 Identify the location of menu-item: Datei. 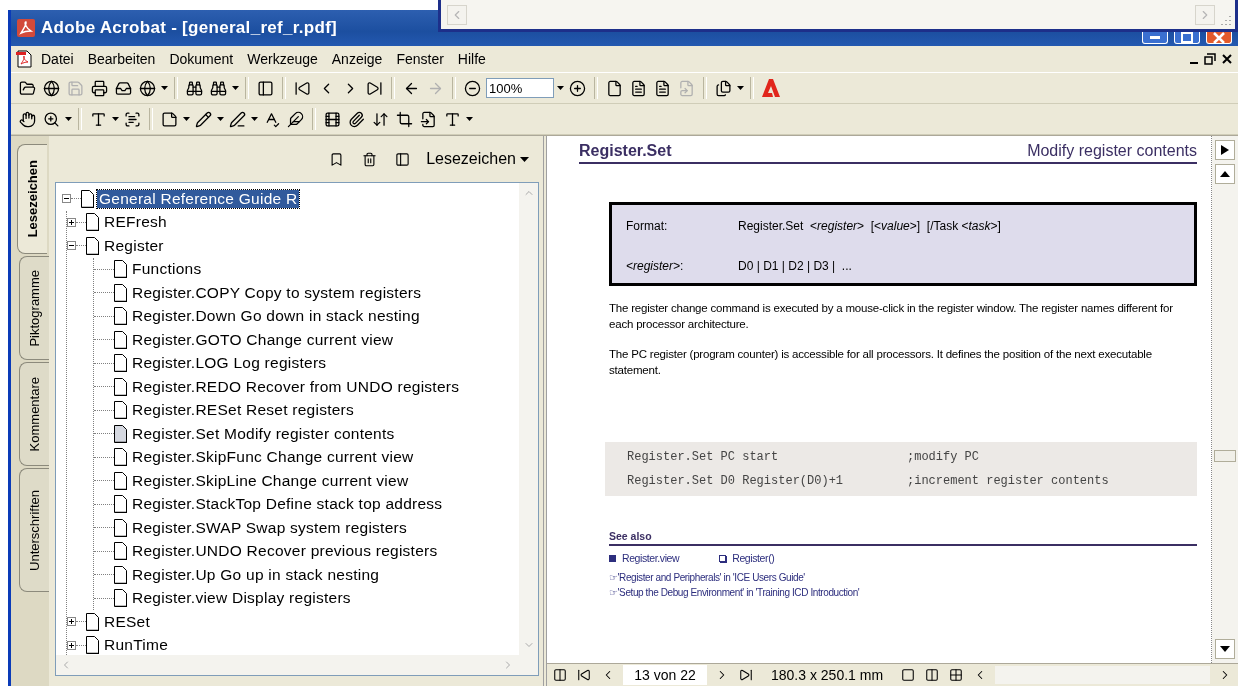
(57, 59).